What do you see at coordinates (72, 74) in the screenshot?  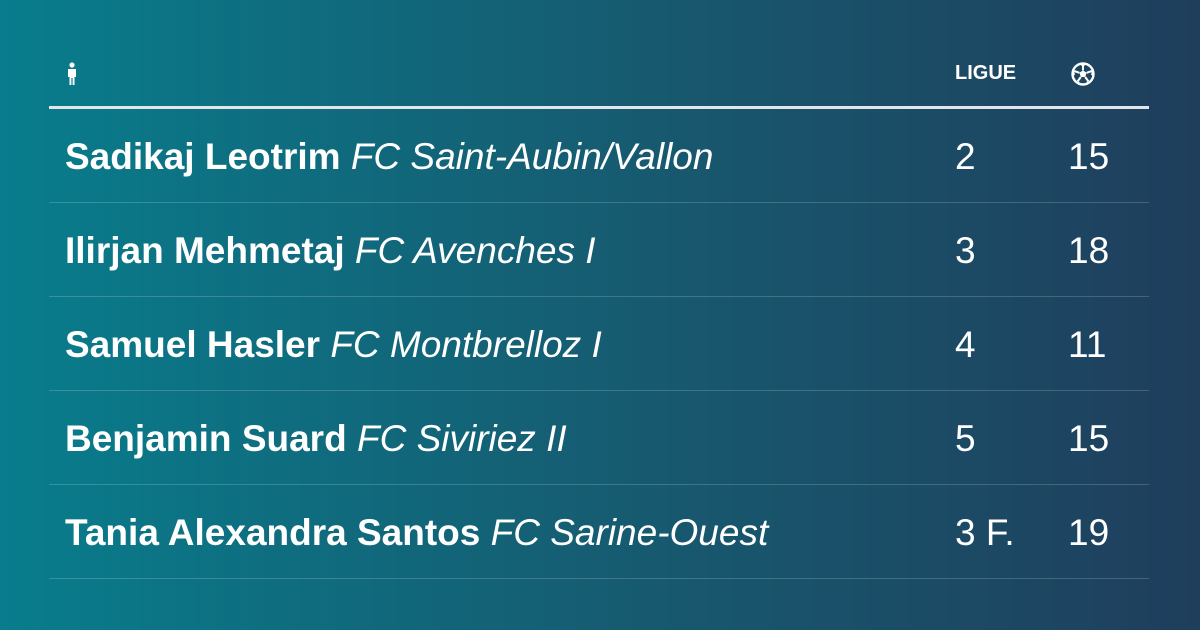 I see `person-icon` at bounding box center [72, 74].